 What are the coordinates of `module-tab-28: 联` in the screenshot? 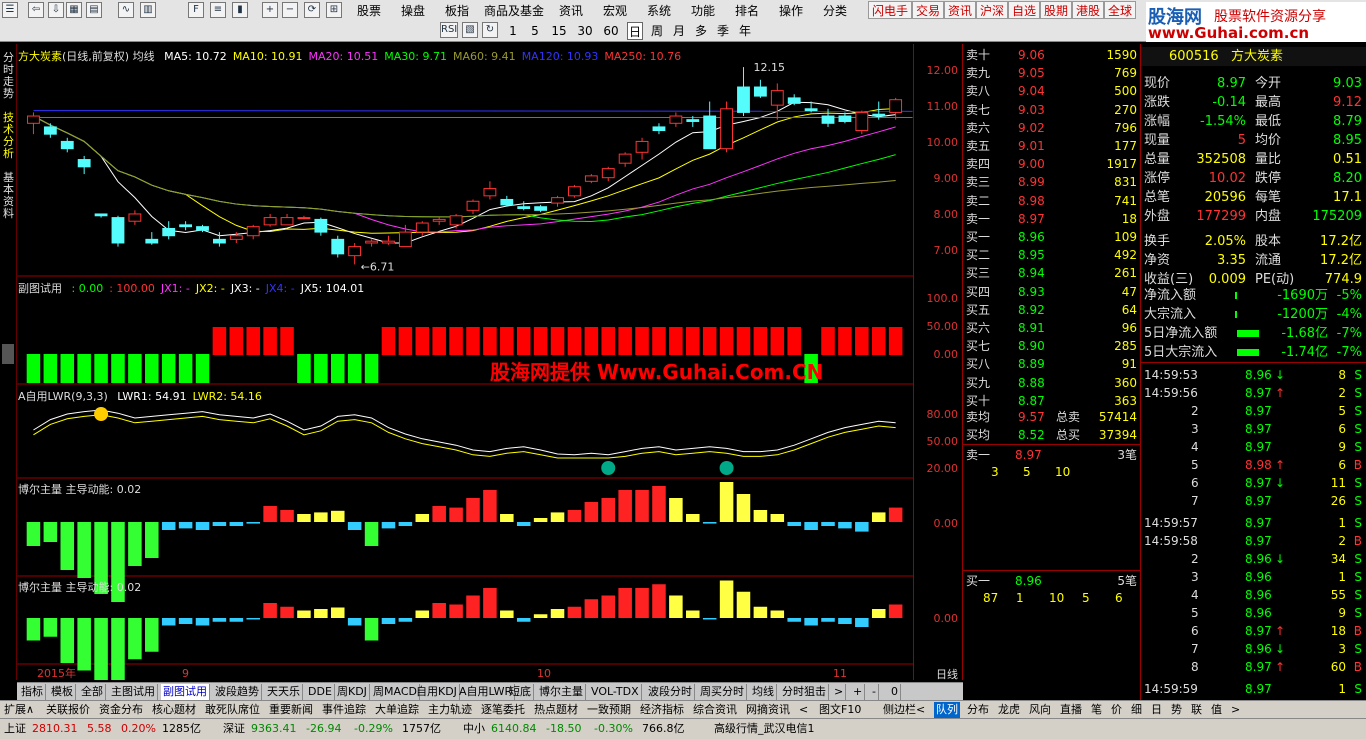 It's located at (1196, 710).